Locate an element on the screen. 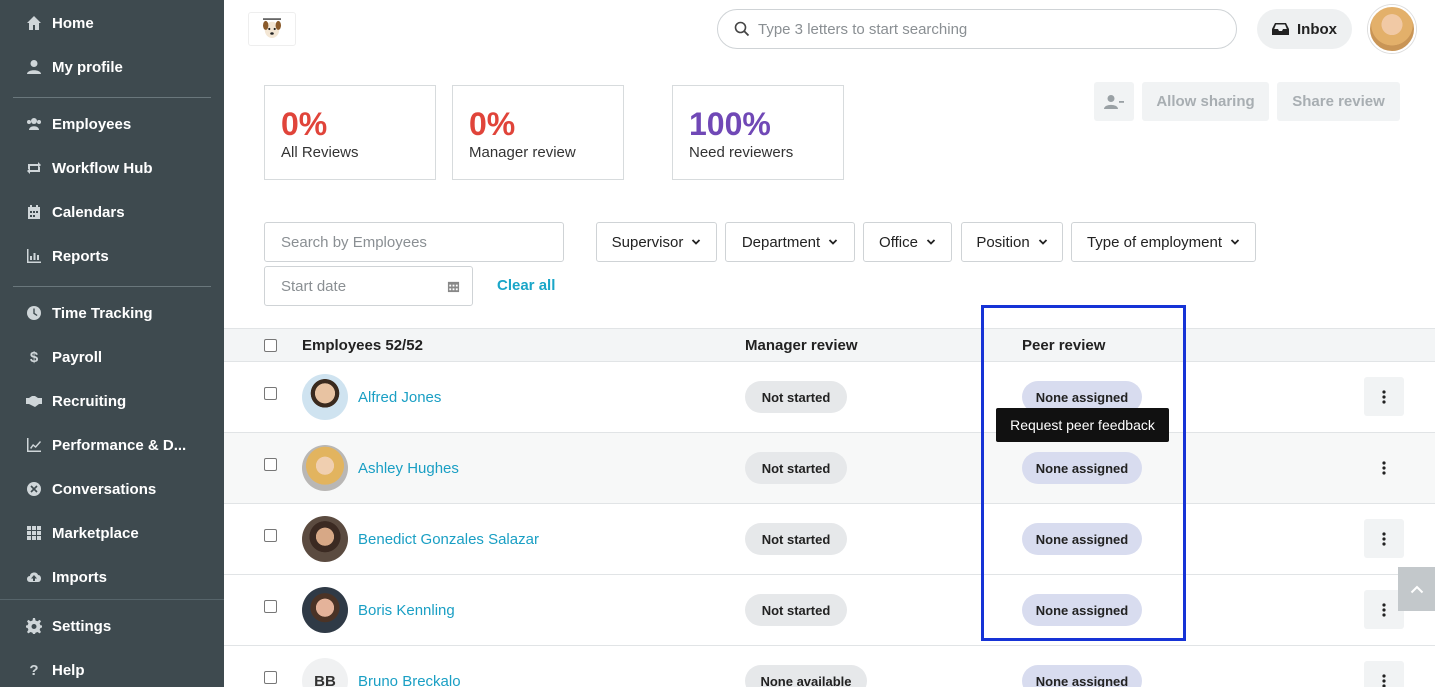 The height and width of the screenshot is (687, 1435). column-header-manager-review: Manager review is located at coordinates (801, 345).